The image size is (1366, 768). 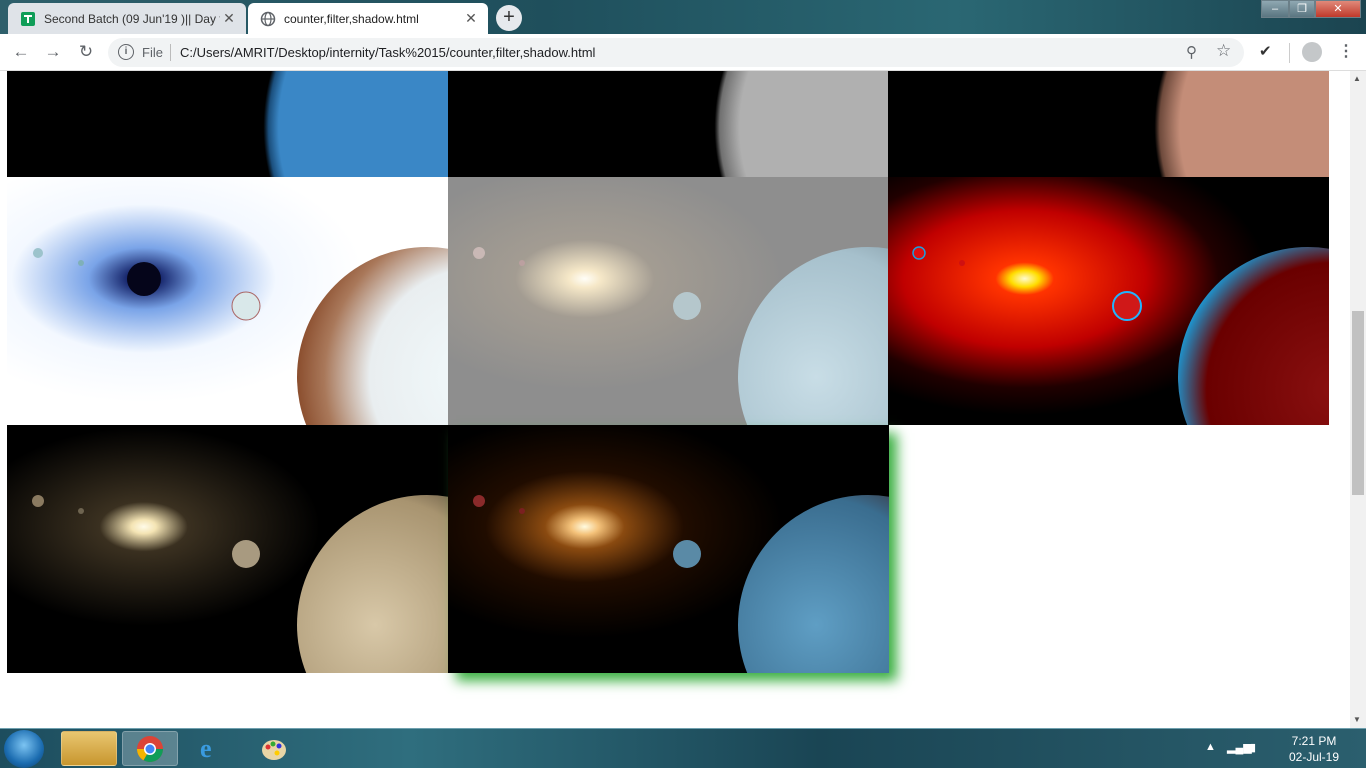 I want to click on planet-image-saturate, so click(x=1108, y=301).